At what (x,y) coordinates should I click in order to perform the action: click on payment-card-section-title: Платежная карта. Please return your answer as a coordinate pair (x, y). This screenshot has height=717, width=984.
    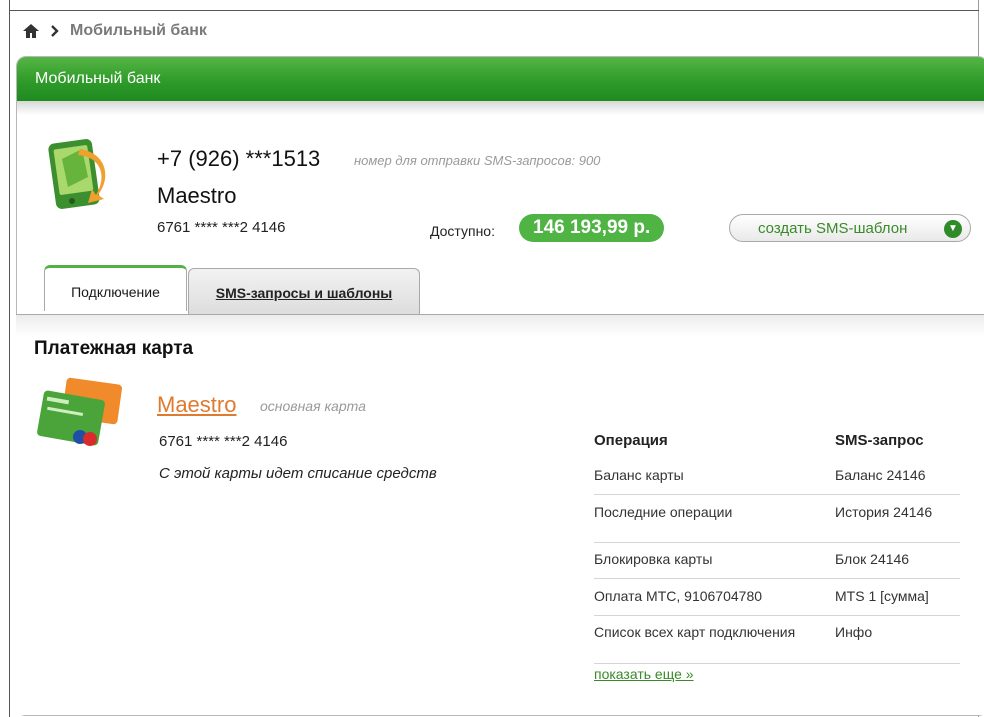
    Looking at the image, I should click on (114, 348).